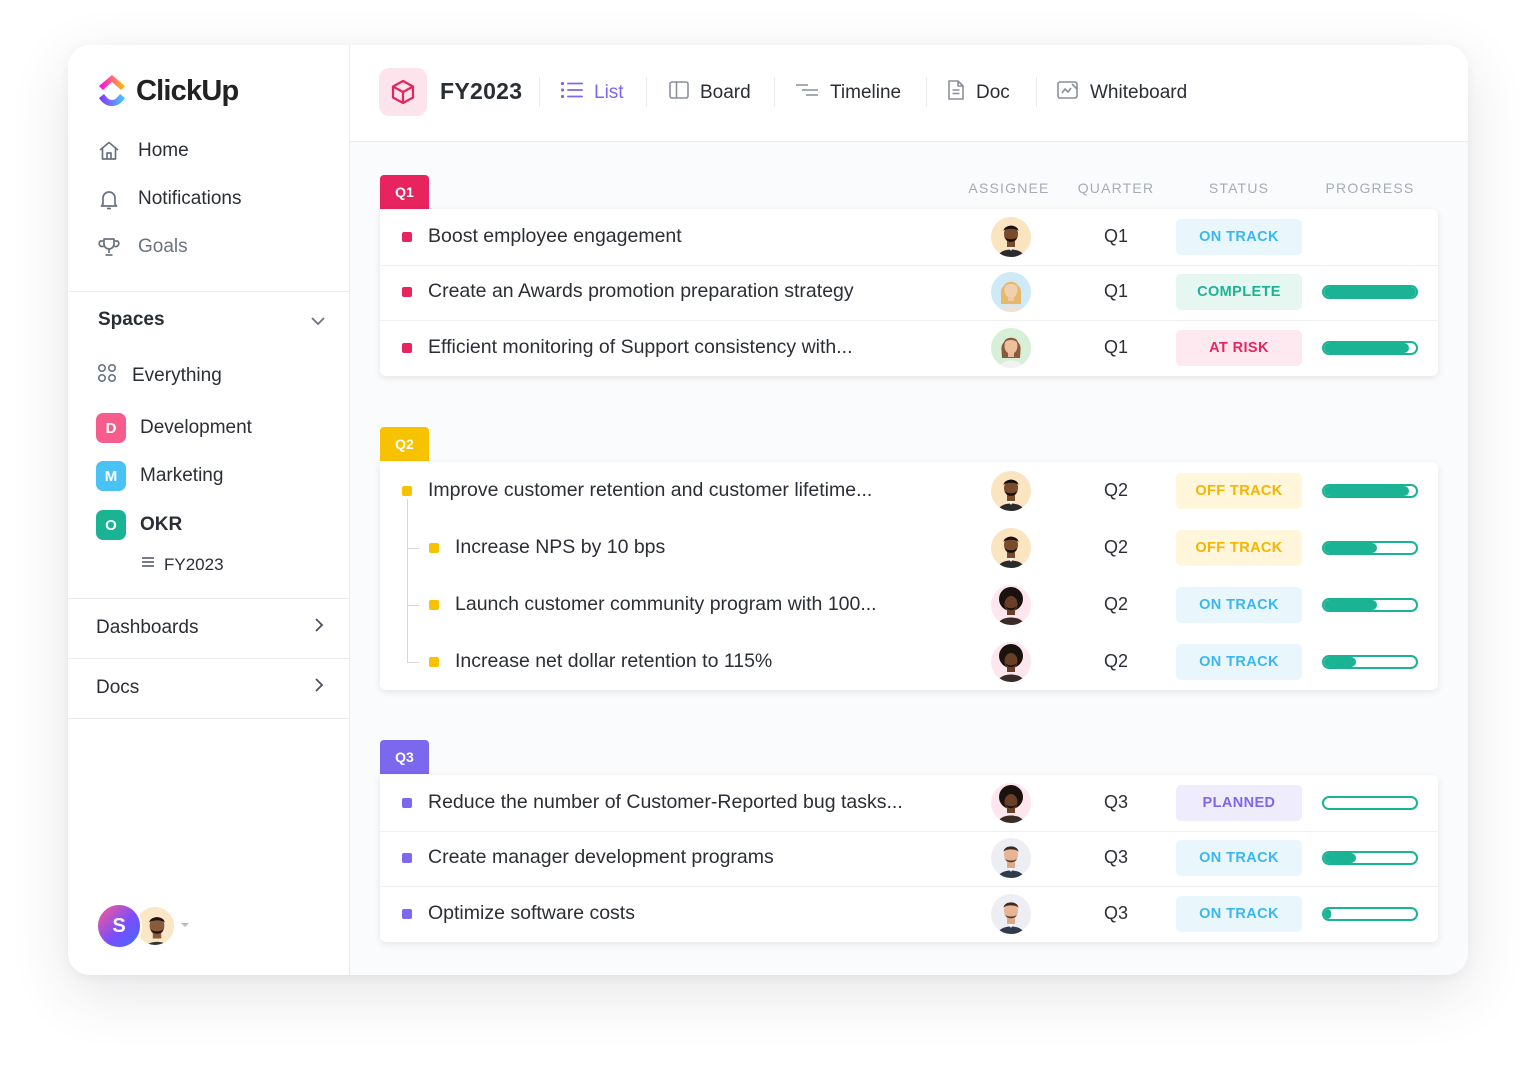 This screenshot has width=1536, height=1065. Describe the element at coordinates (847, 93) in the screenshot. I see `tab-timeline: Timeline` at that location.